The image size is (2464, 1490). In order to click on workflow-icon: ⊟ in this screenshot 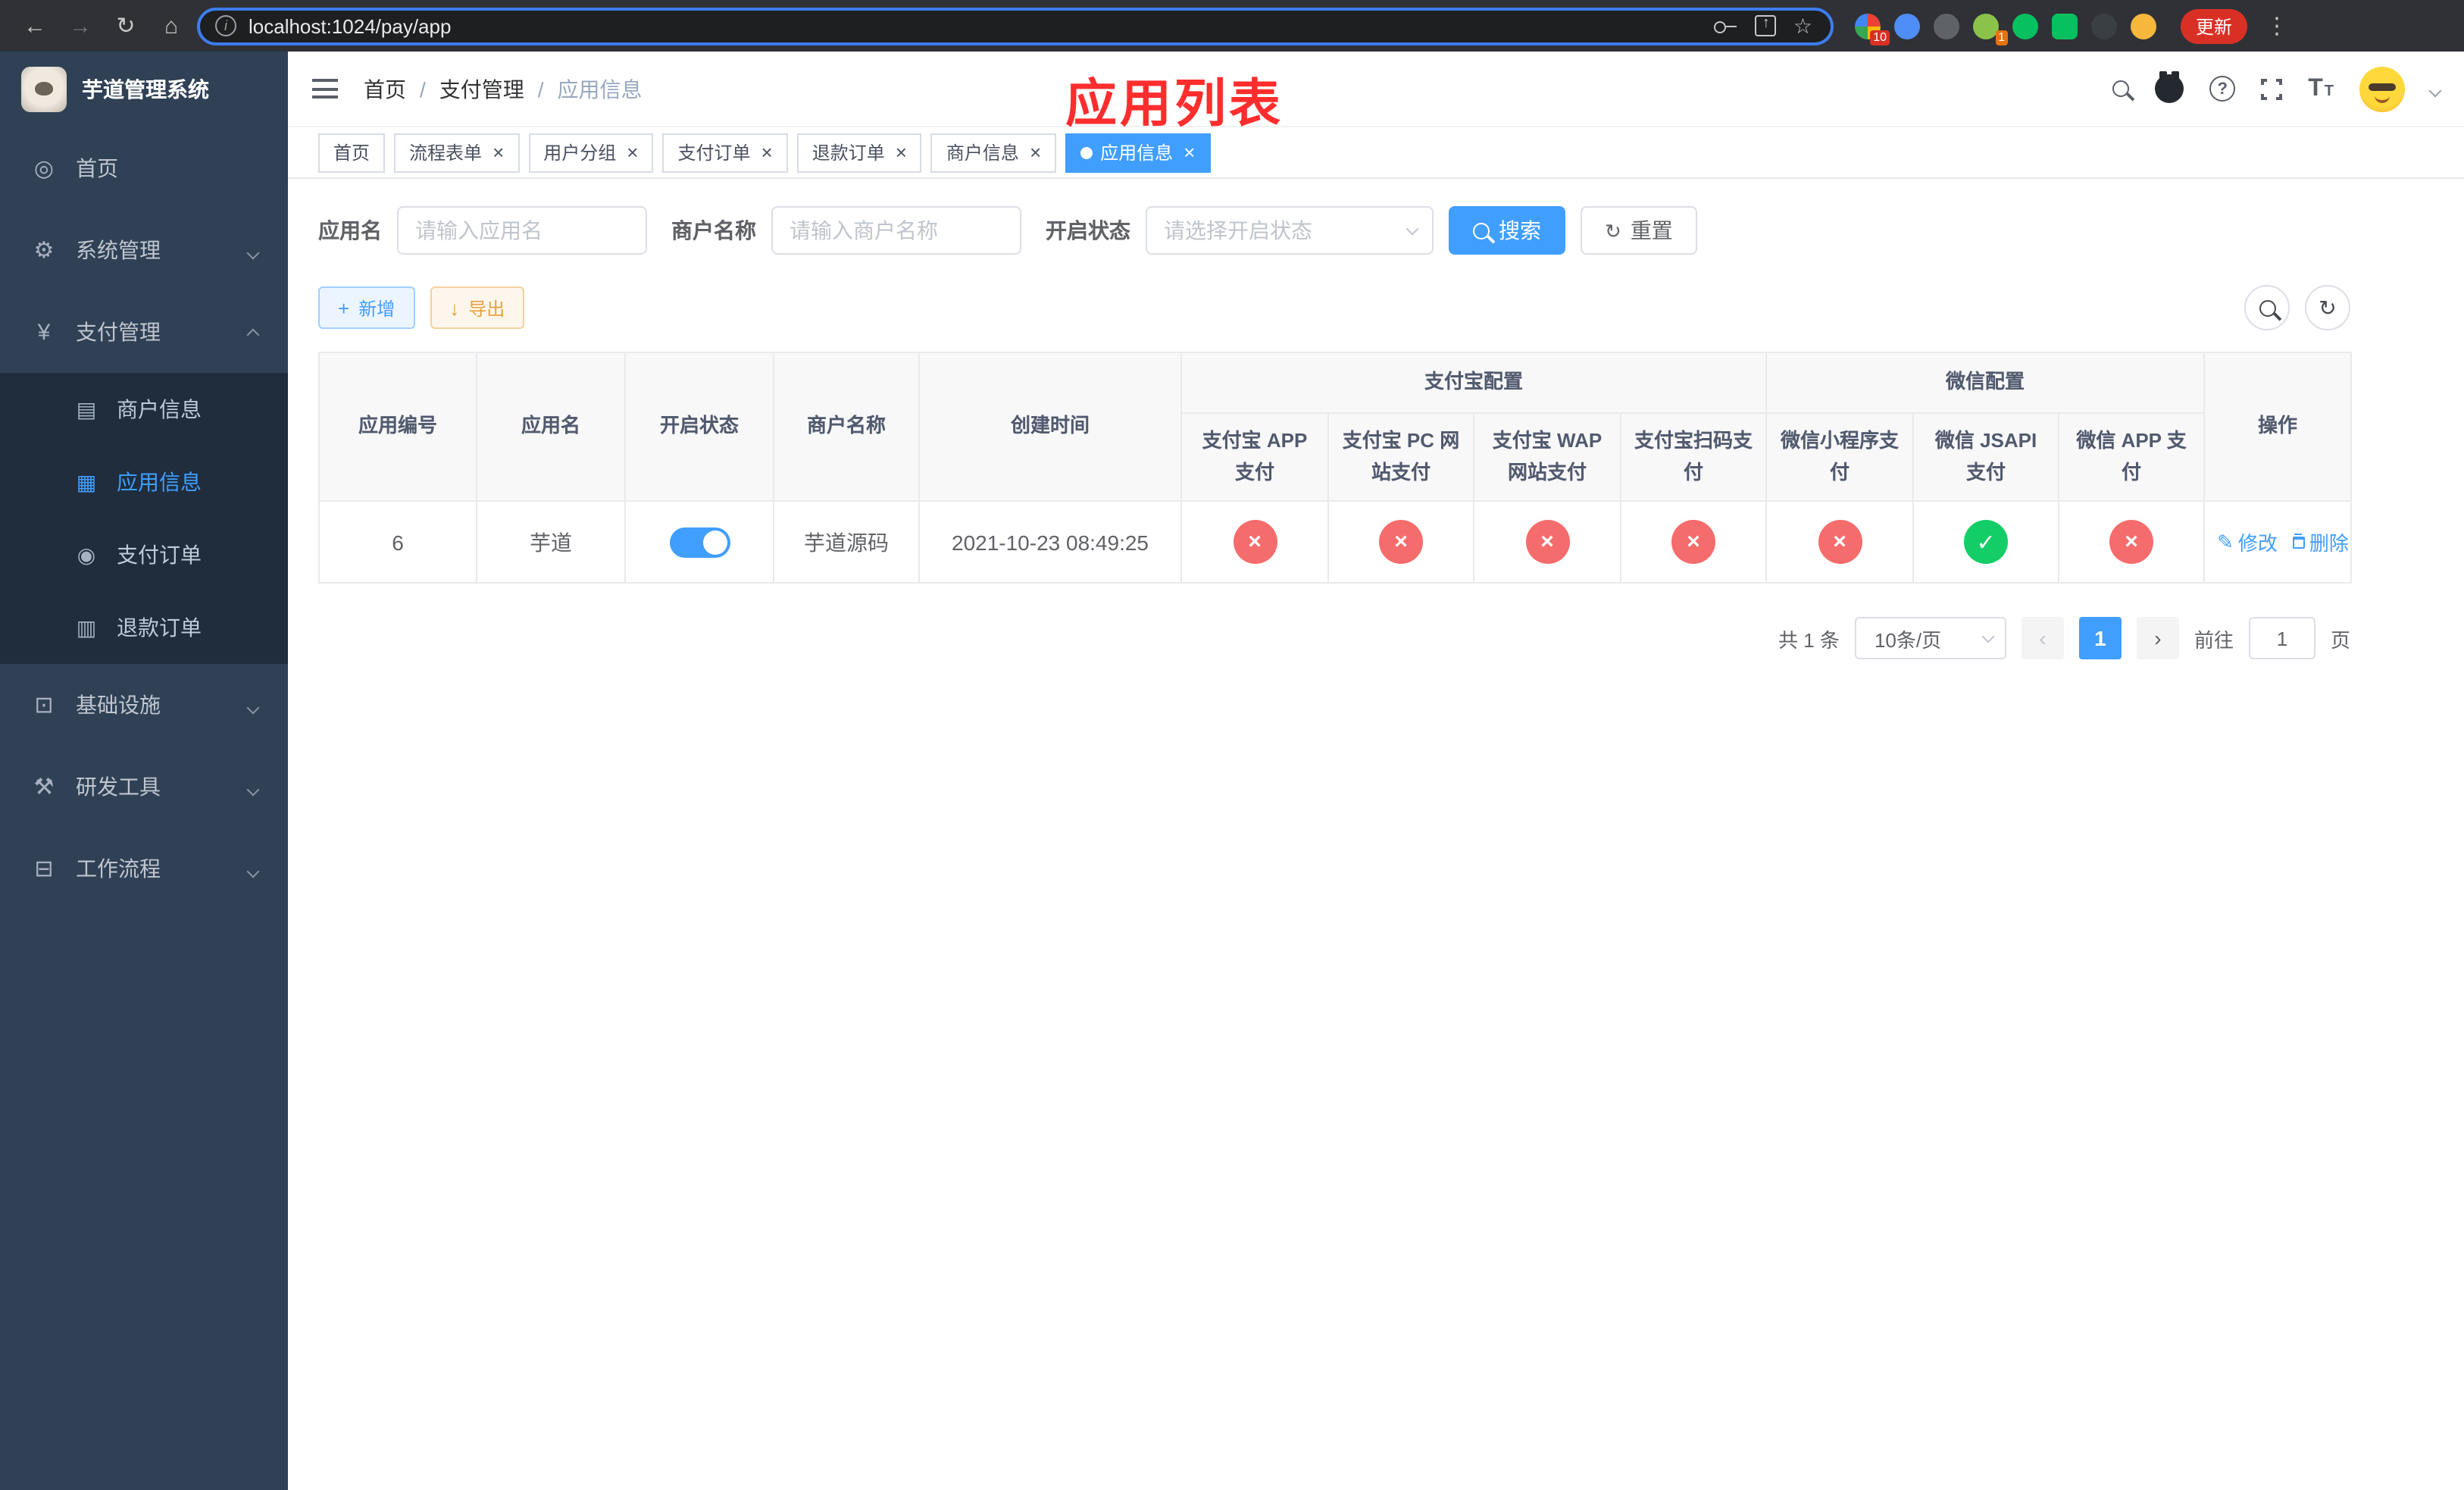, I will do `click(44, 869)`.